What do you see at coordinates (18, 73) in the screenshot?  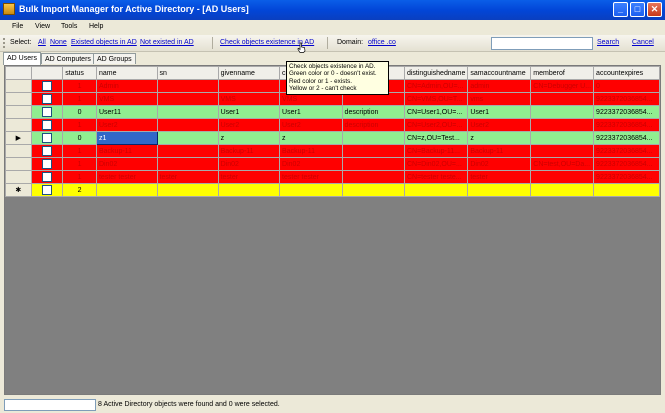 I see `corner-header` at bounding box center [18, 73].